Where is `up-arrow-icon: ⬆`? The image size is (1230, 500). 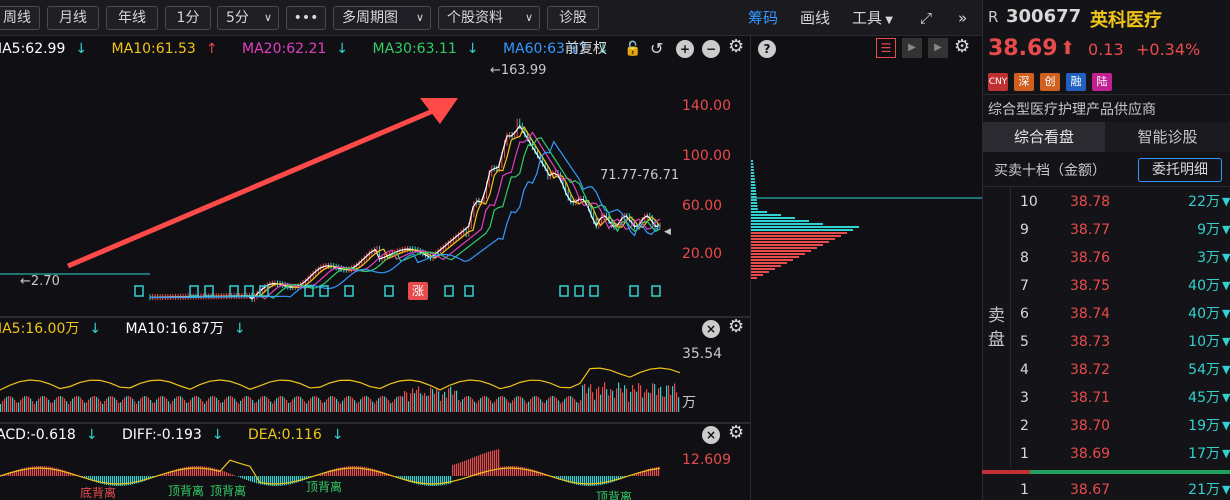 up-arrow-icon: ⬆ is located at coordinates (1068, 48).